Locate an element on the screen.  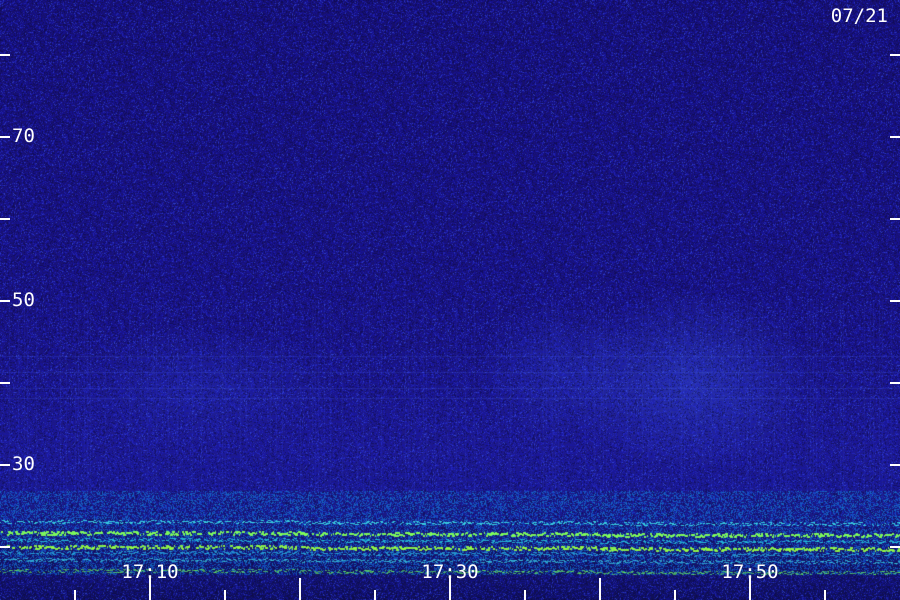
y-label: 50 is located at coordinates (23, 300).